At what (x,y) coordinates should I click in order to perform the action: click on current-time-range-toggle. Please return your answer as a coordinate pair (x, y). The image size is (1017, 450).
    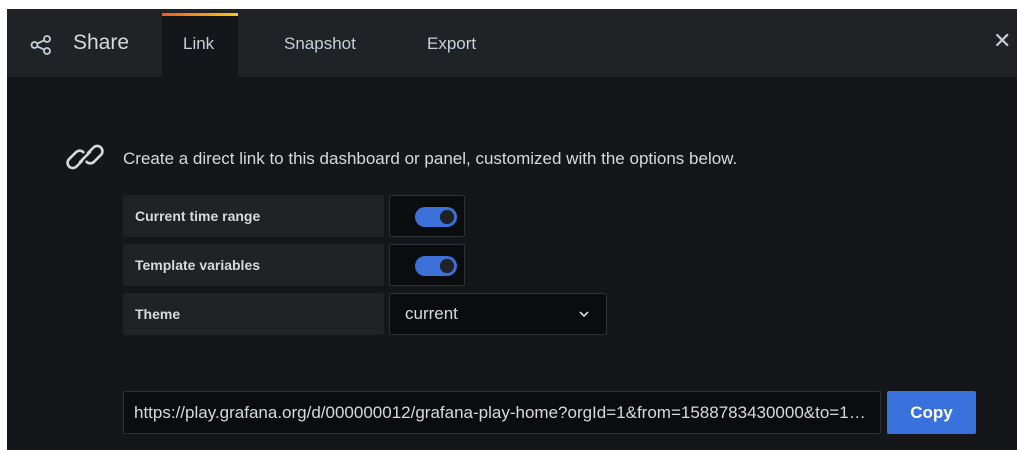
    Looking at the image, I should click on (427, 216).